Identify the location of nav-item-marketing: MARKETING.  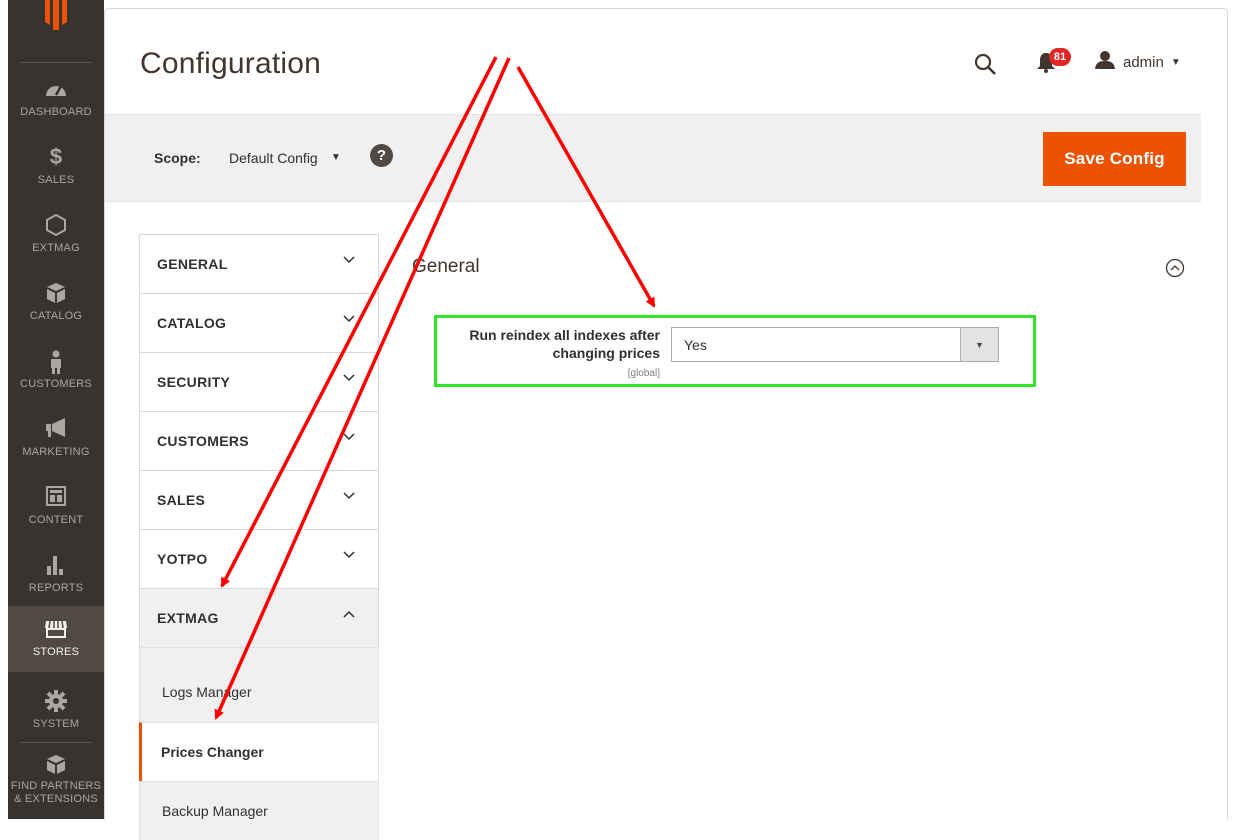
(56, 439).